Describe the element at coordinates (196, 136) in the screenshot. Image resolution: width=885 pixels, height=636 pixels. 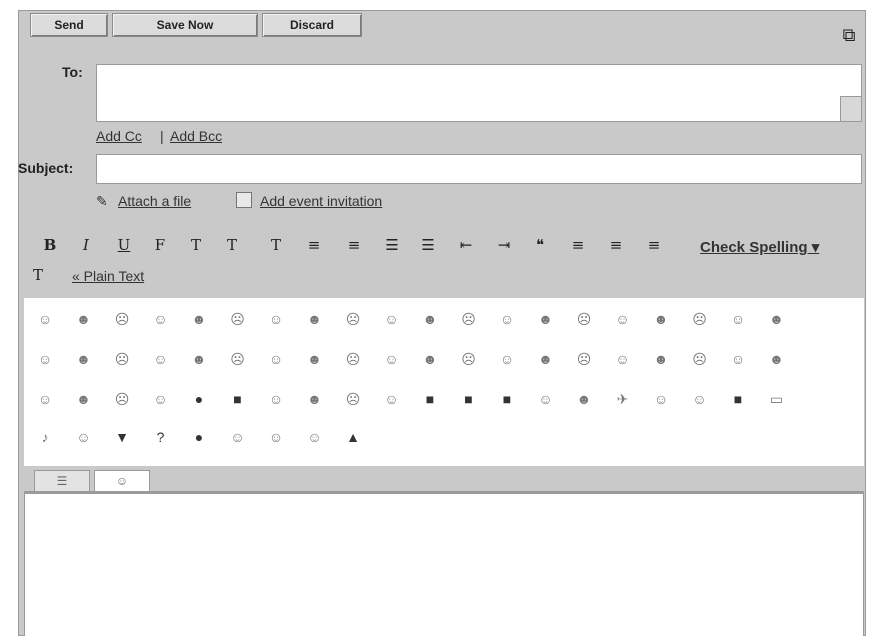
I see `add-bcc-link: Add Bcc` at that location.